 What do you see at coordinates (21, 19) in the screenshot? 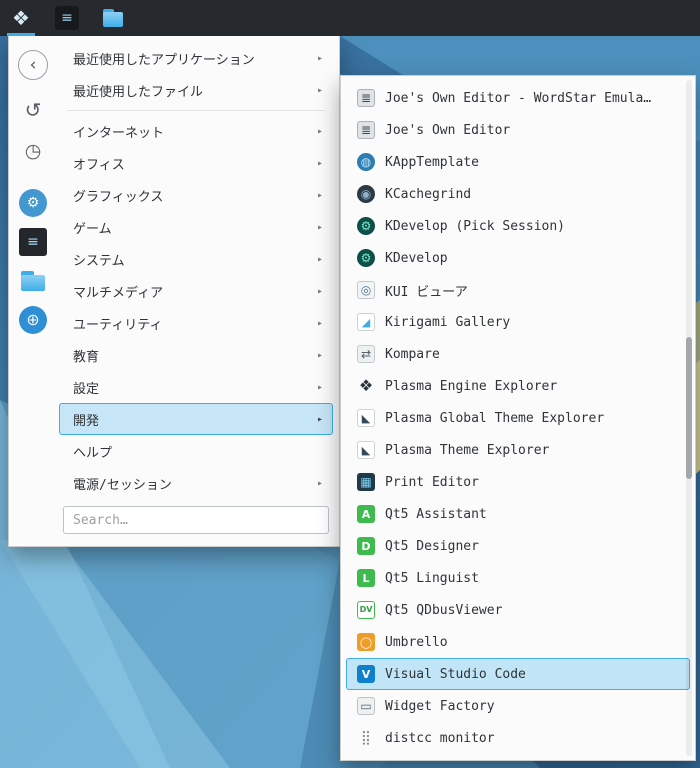
I see `panel-app-launcher-button: ❖` at bounding box center [21, 19].